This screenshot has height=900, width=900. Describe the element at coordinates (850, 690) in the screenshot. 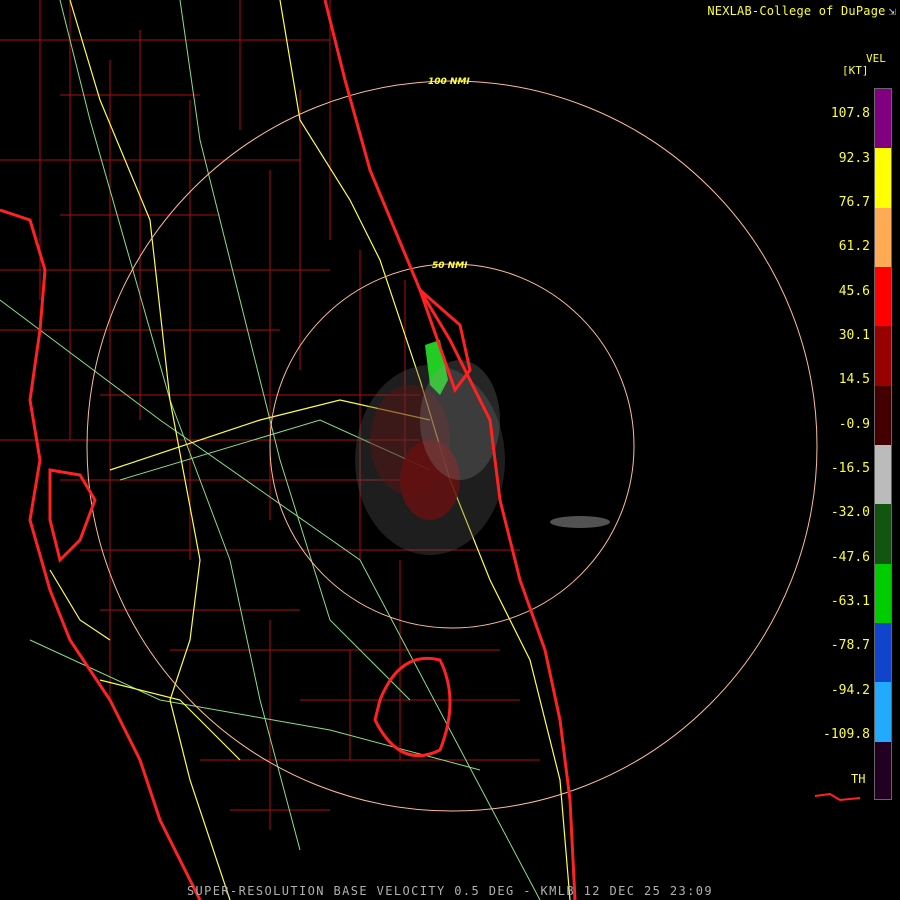

I see `legend-tick-13: -94.2` at that location.